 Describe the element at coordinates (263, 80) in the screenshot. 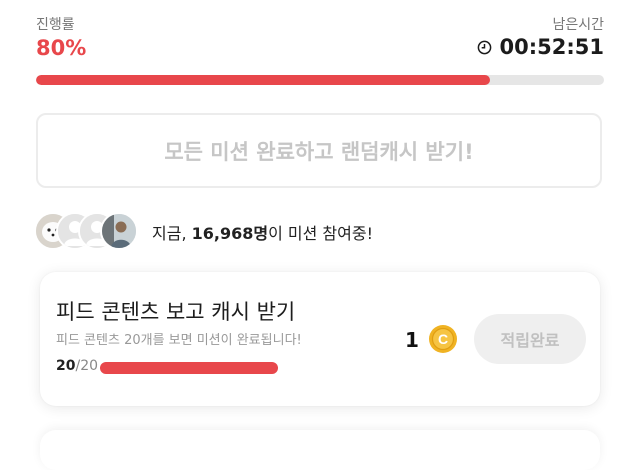

I see `progress-bar-fill` at that location.